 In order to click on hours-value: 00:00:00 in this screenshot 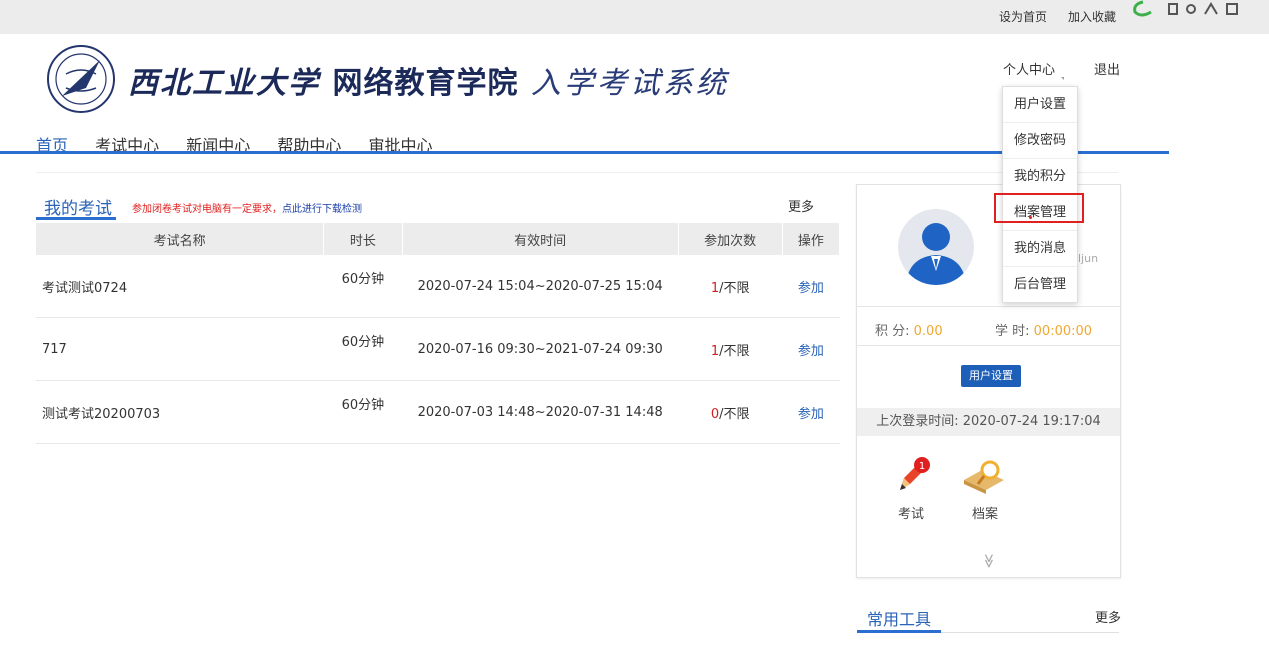, I will do `click(1063, 331)`.